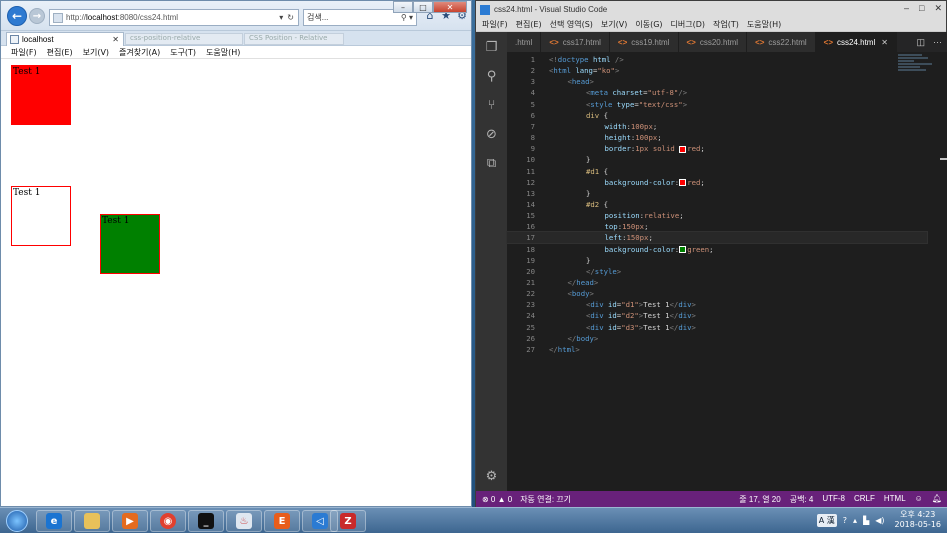  What do you see at coordinates (244, 521) in the screenshot?
I see `taskbar-java: ♨` at bounding box center [244, 521].